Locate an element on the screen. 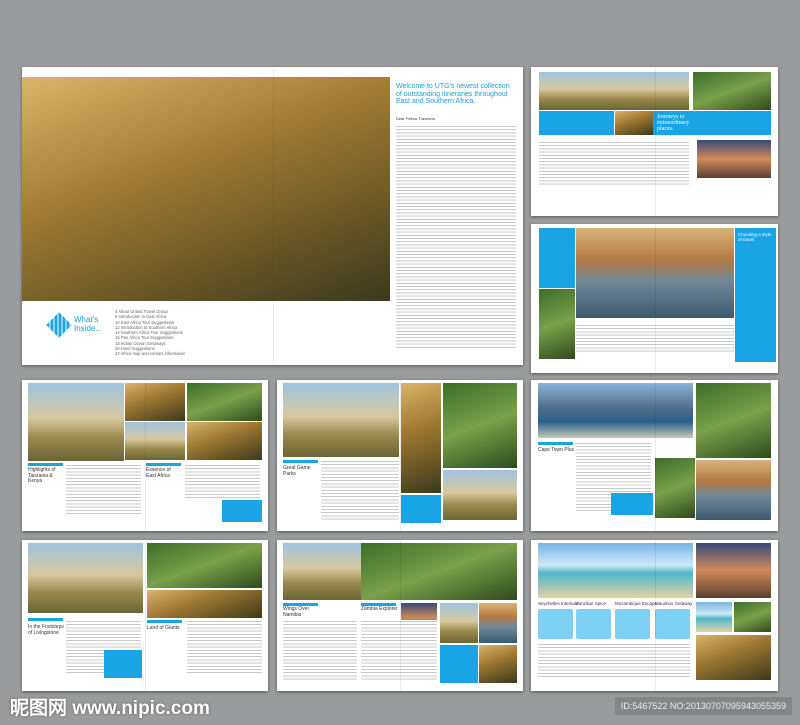 The image size is (800, 725). brochure-spread-journeys: Journeys to extraordinary places. is located at coordinates (654, 141).